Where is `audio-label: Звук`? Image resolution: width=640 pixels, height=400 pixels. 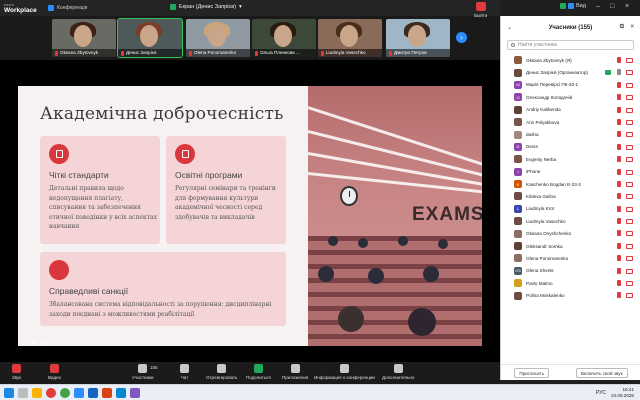
audio-label: Звук is located at coordinates (17, 377).